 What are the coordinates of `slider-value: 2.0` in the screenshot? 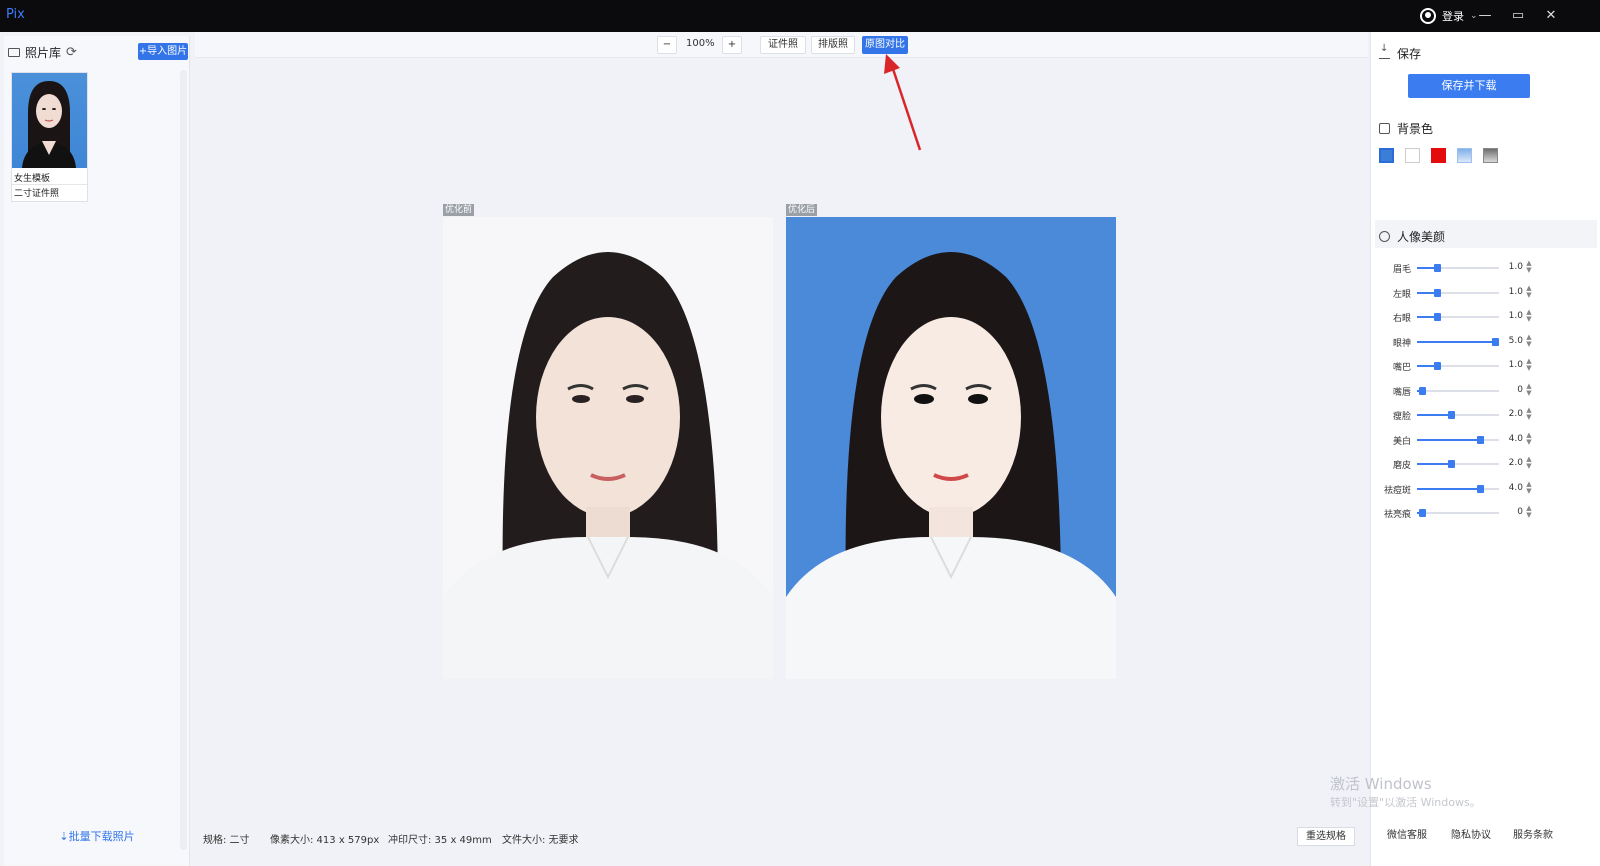 It's located at (1515, 463).